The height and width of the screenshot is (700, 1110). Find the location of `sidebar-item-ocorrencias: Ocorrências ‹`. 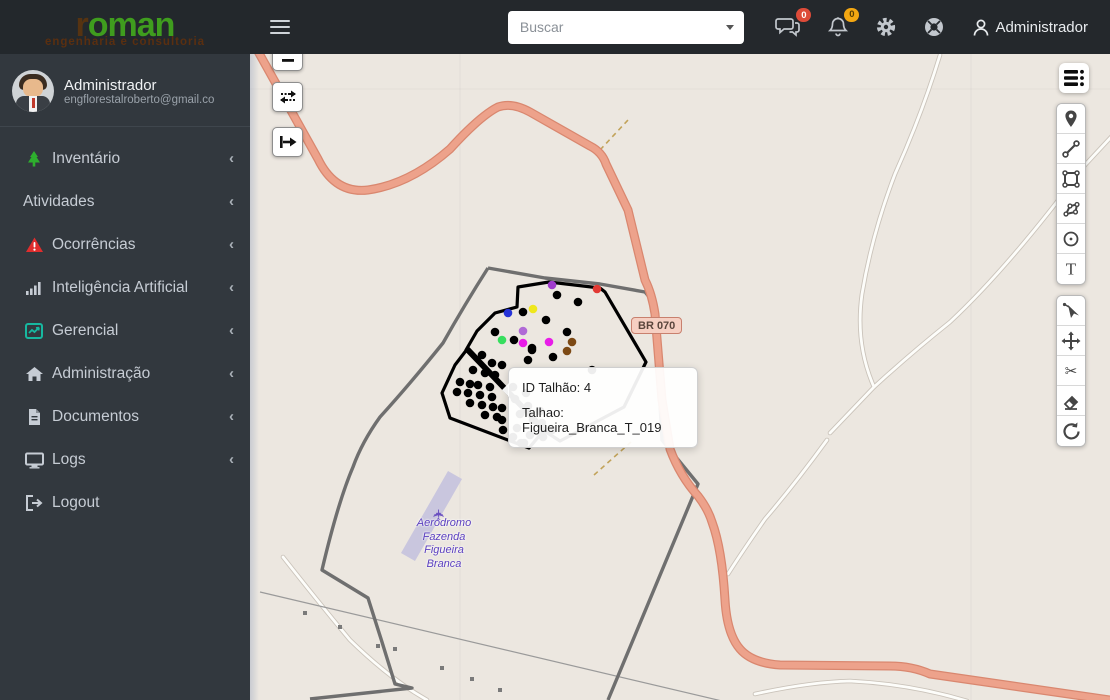

sidebar-item-ocorrencias: Ocorrências ‹ is located at coordinates (125, 244).